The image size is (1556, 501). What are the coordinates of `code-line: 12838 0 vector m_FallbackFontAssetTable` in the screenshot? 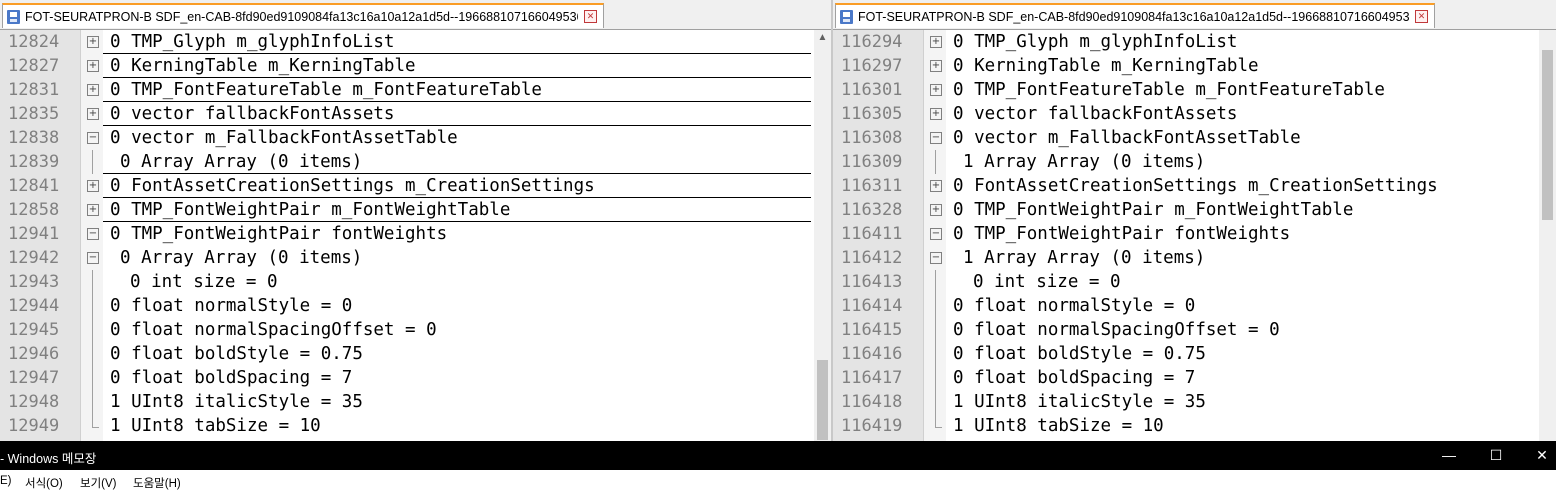 It's located at (415, 138).